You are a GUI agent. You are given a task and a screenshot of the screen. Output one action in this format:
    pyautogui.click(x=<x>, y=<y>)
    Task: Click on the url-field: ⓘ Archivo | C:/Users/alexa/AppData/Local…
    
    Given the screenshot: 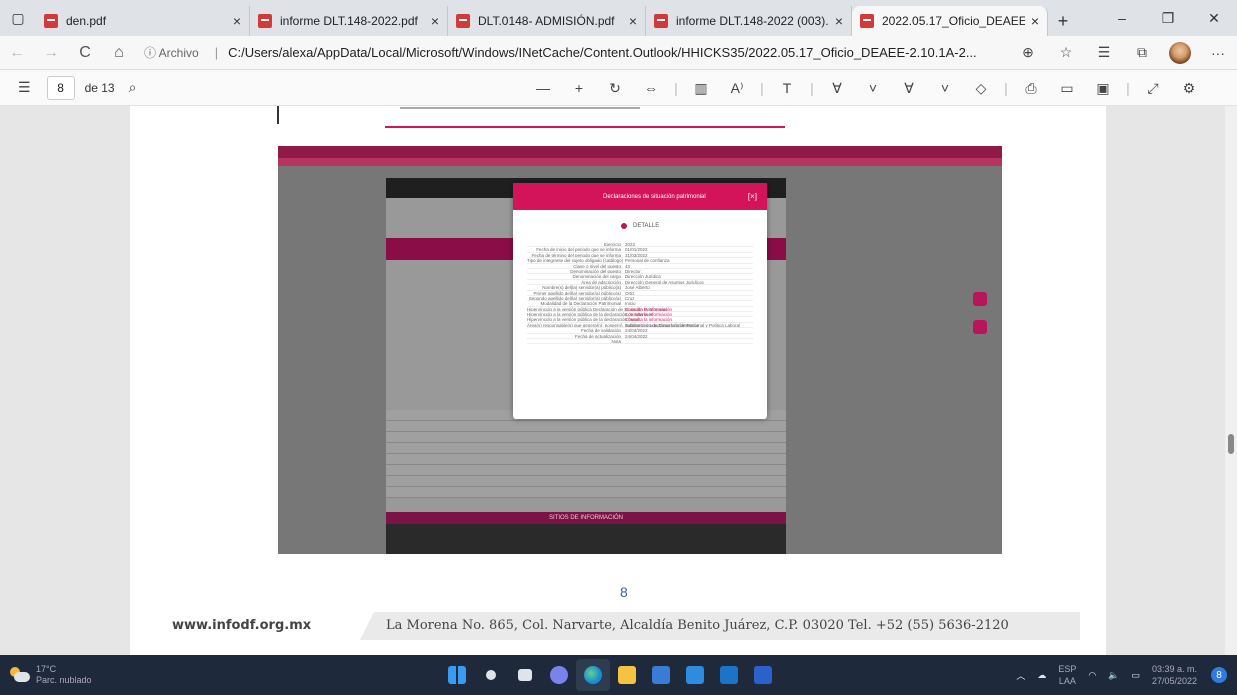 What is the action you would take?
    pyautogui.click(x=576, y=52)
    